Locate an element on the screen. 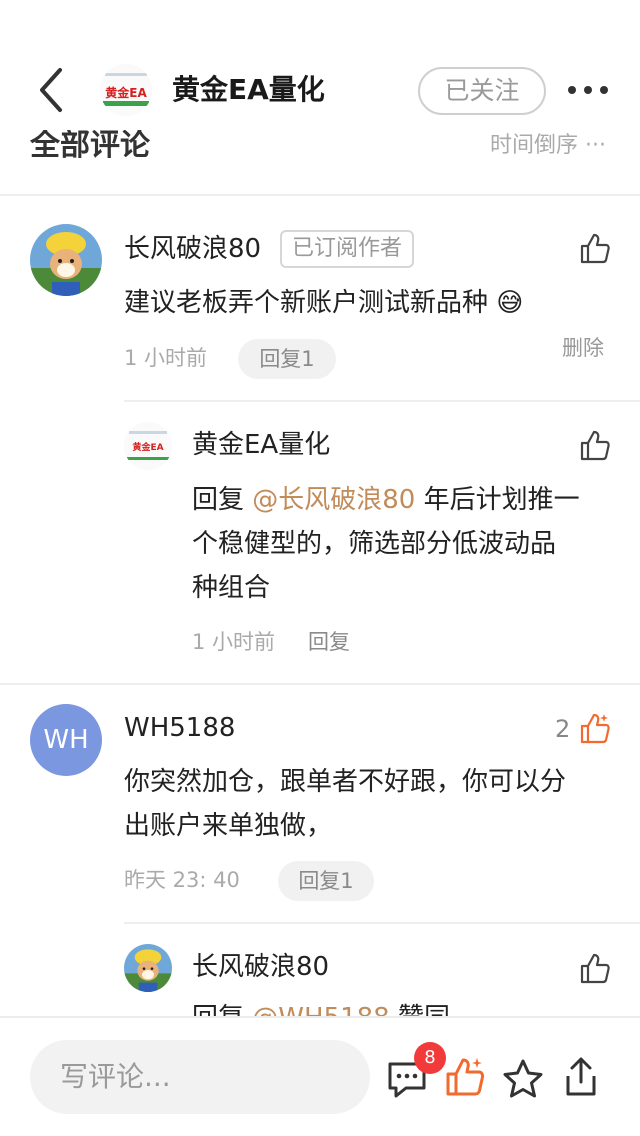 The width and height of the screenshot is (640, 1136). reply-avatar is located at coordinates (148, 968).